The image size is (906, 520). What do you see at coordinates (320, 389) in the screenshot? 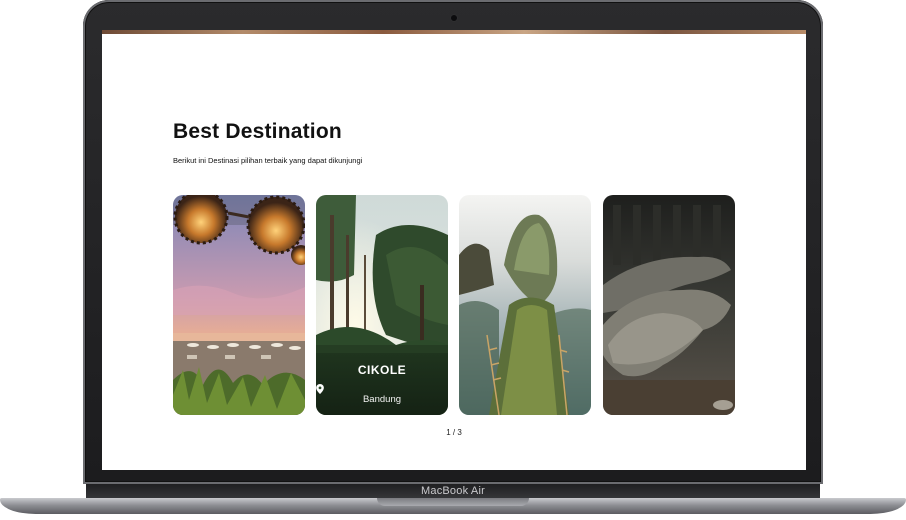
I see `map-pin-icon` at bounding box center [320, 389].